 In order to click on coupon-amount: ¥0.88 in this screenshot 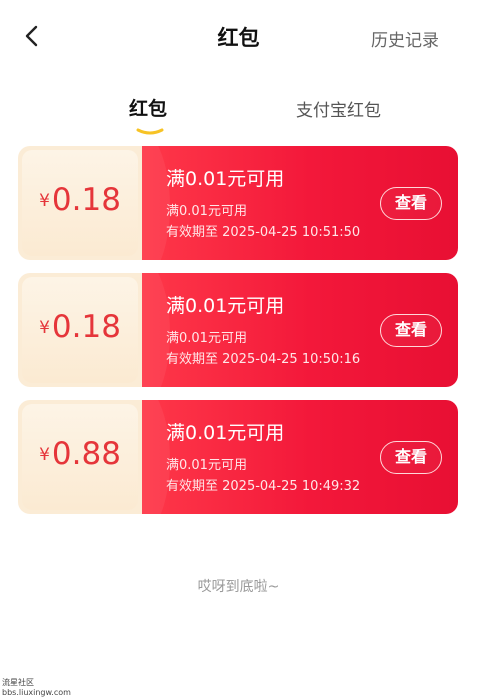, I will do `click(80, 454)`.